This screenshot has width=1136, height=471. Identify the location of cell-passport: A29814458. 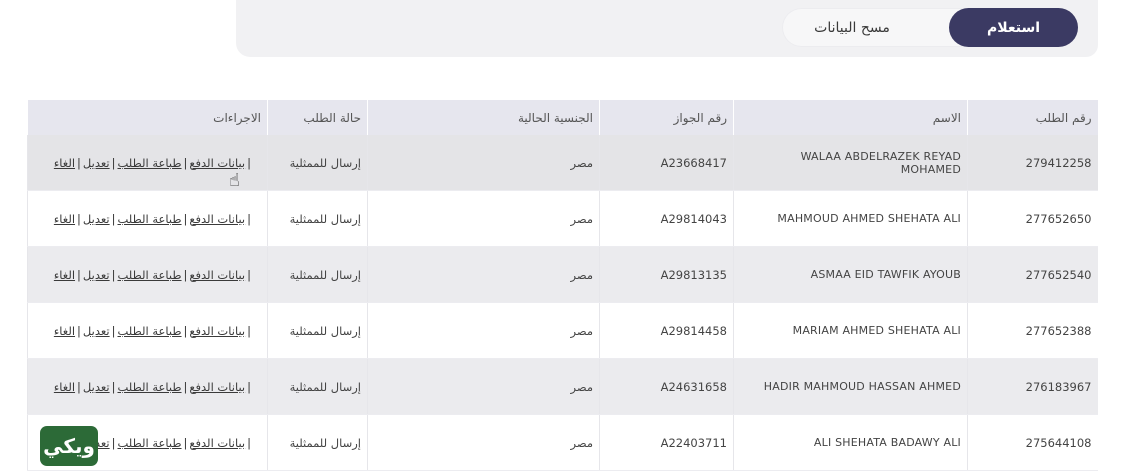
(666, 330).